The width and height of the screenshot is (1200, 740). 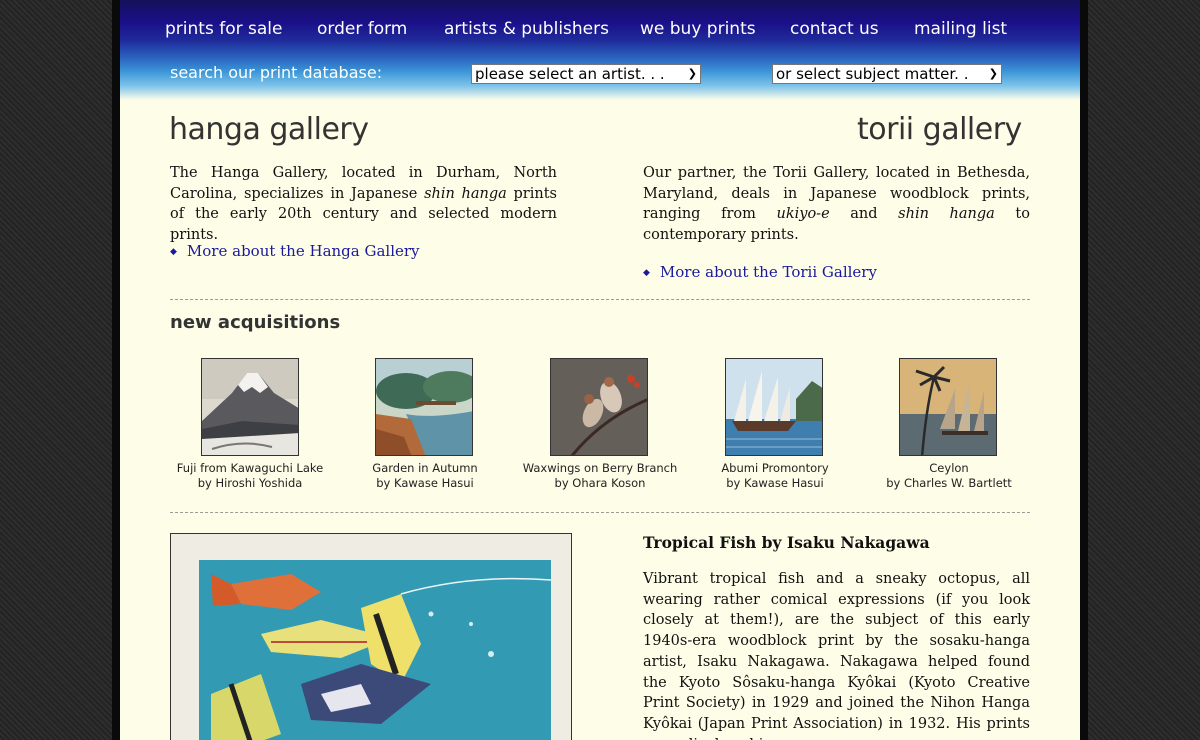 What do you see at coordinates (834, 29) in the screenshot?
I see `nav-contact-us: contact us` at bounding box center [834, 29].